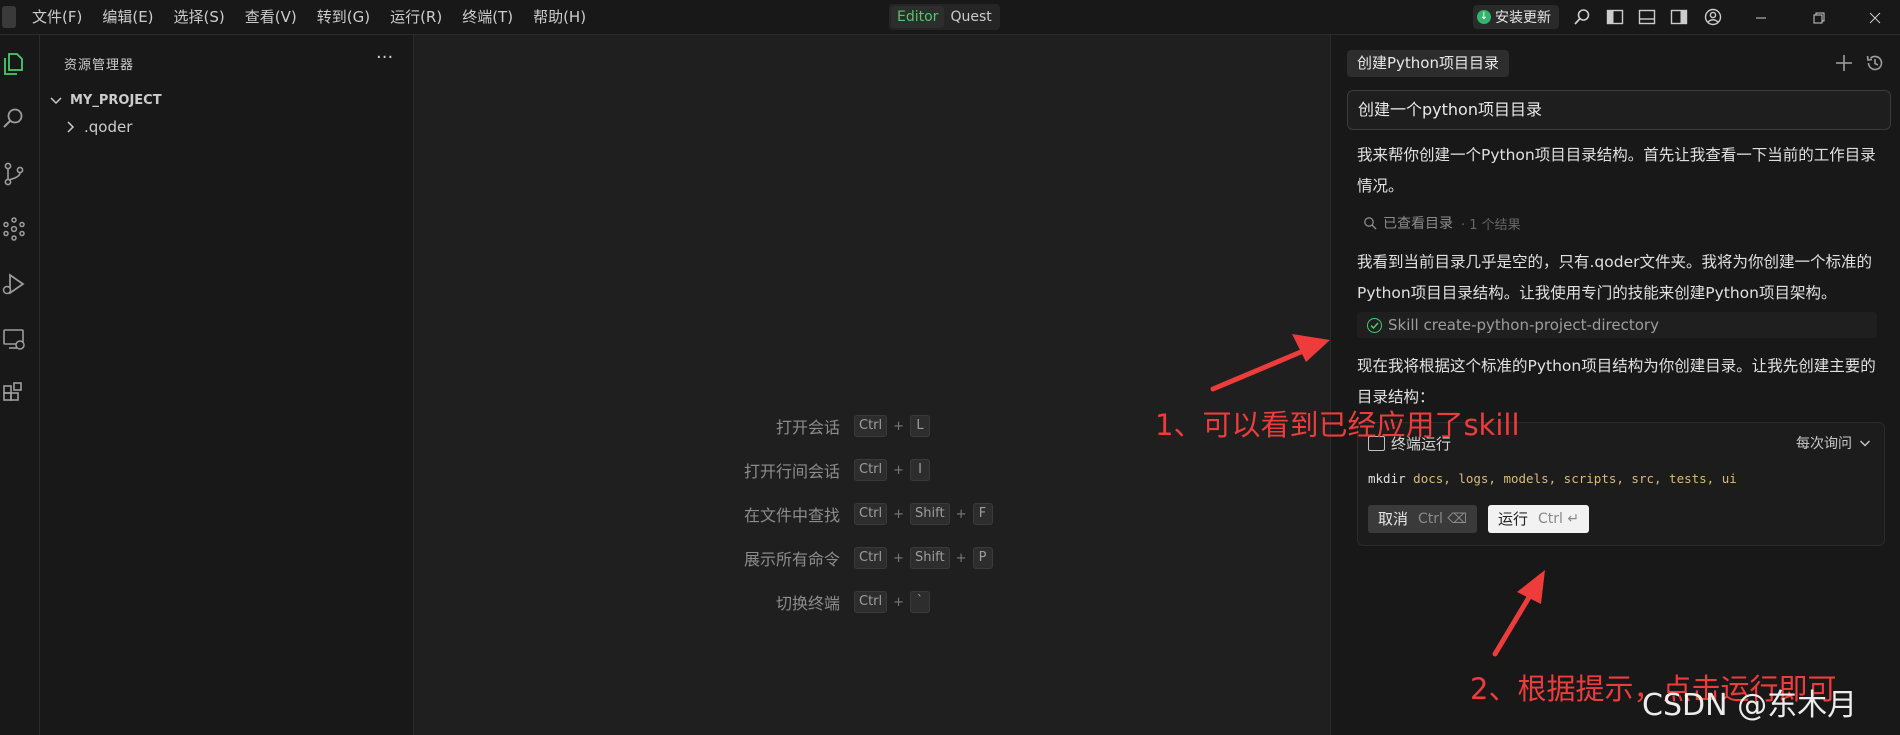  Describe the element at coordinates (920, 470) in the screenshot. I see `key: I` at that location.